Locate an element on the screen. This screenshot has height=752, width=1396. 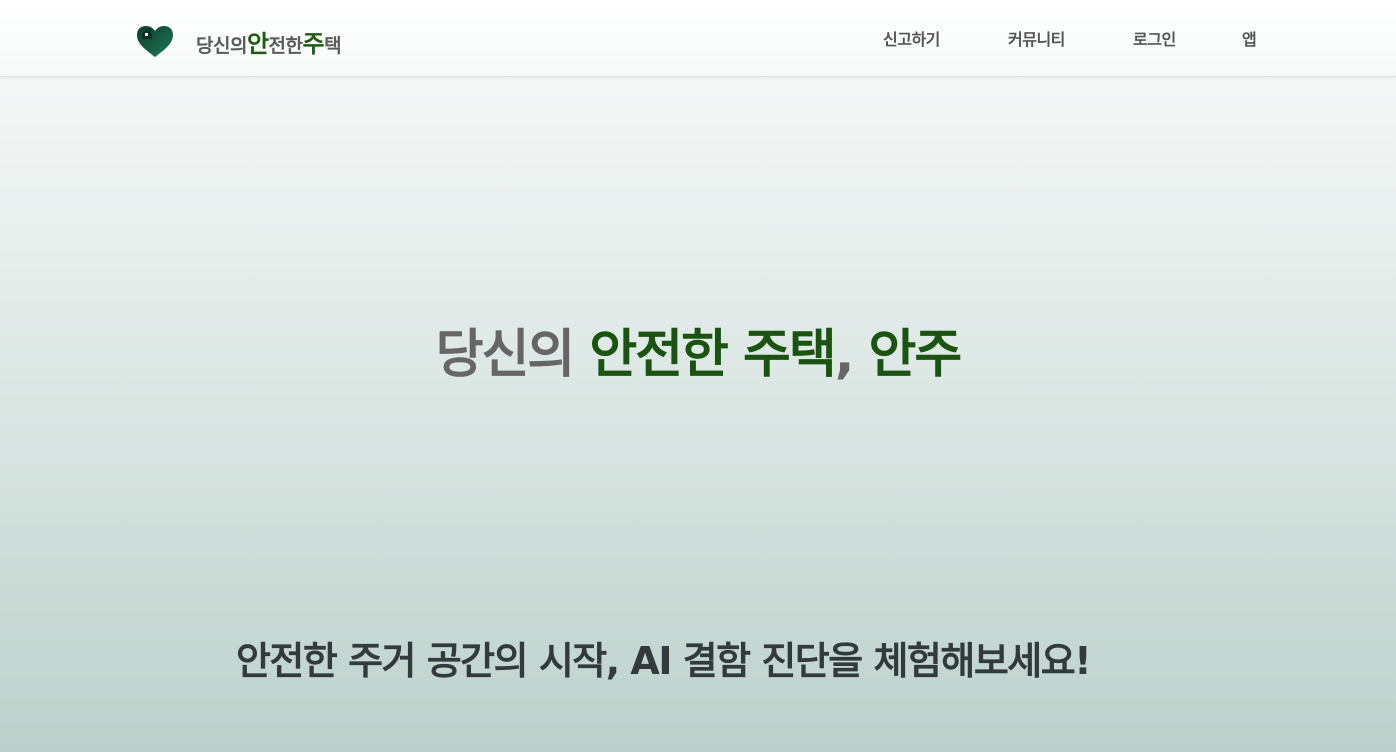
nav-item-login: 로그인 is located at coordinates (1154, 38).